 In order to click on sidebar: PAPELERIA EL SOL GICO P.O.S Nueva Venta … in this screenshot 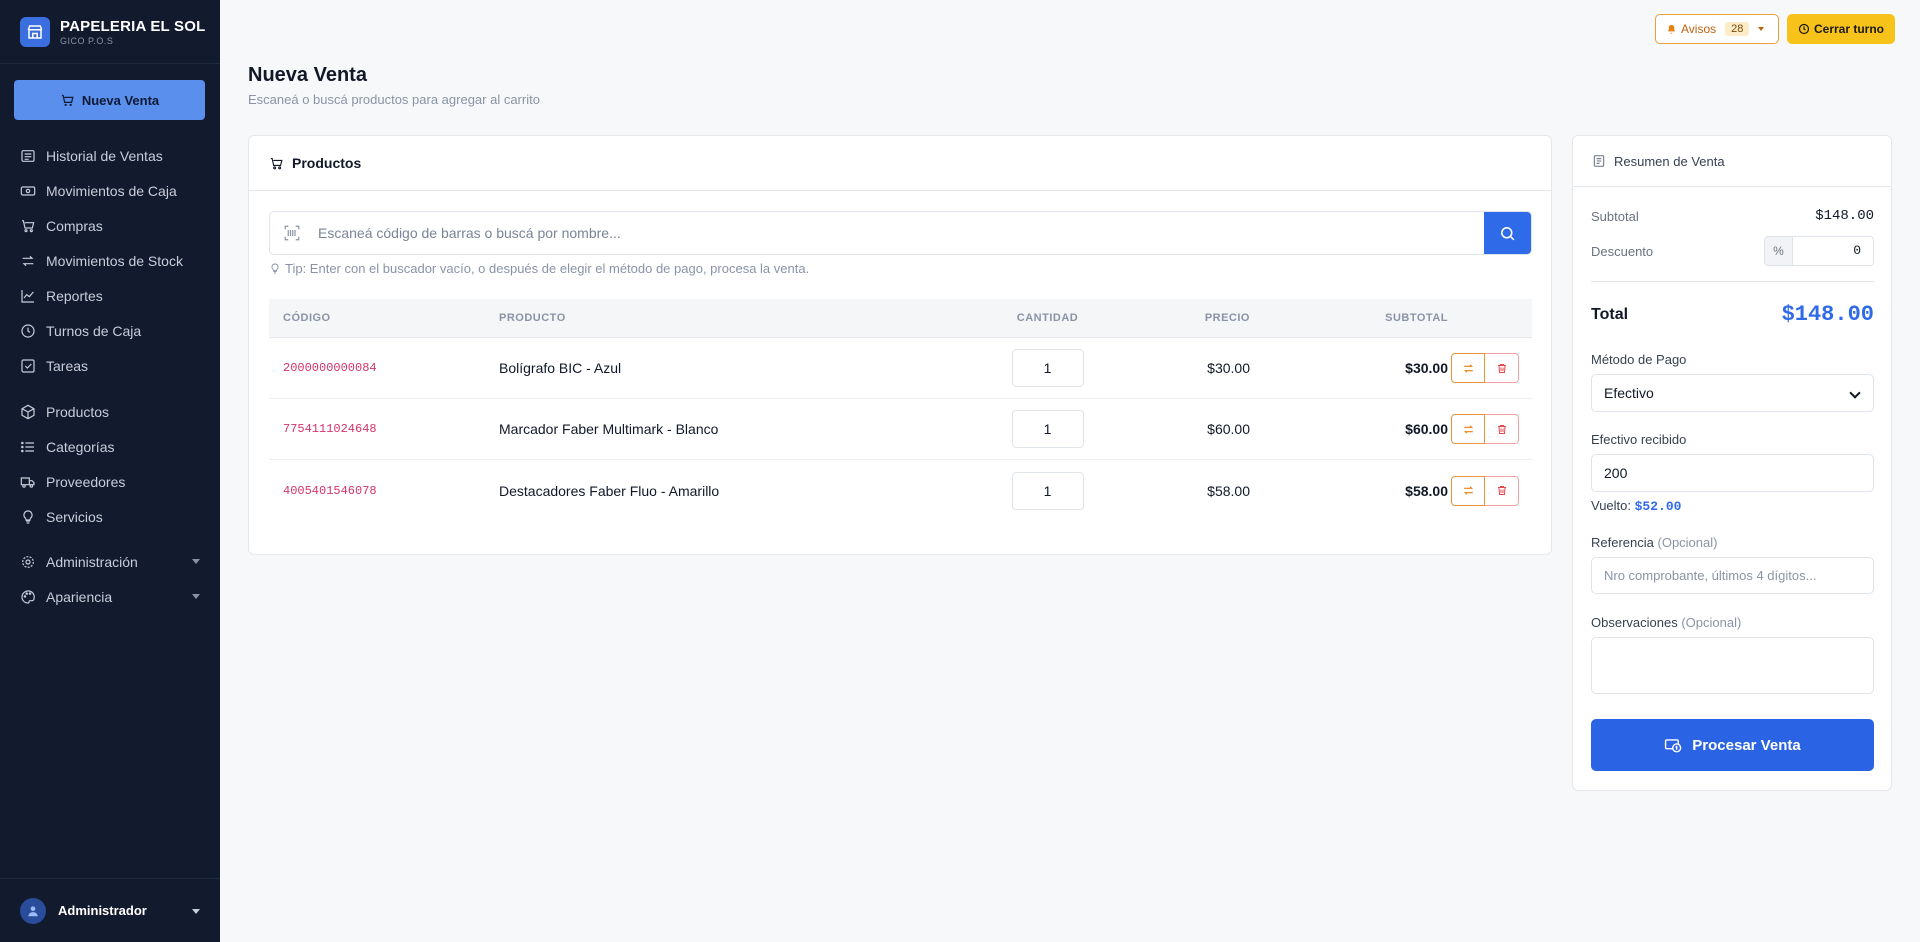, I will do `click(110, 471)`.